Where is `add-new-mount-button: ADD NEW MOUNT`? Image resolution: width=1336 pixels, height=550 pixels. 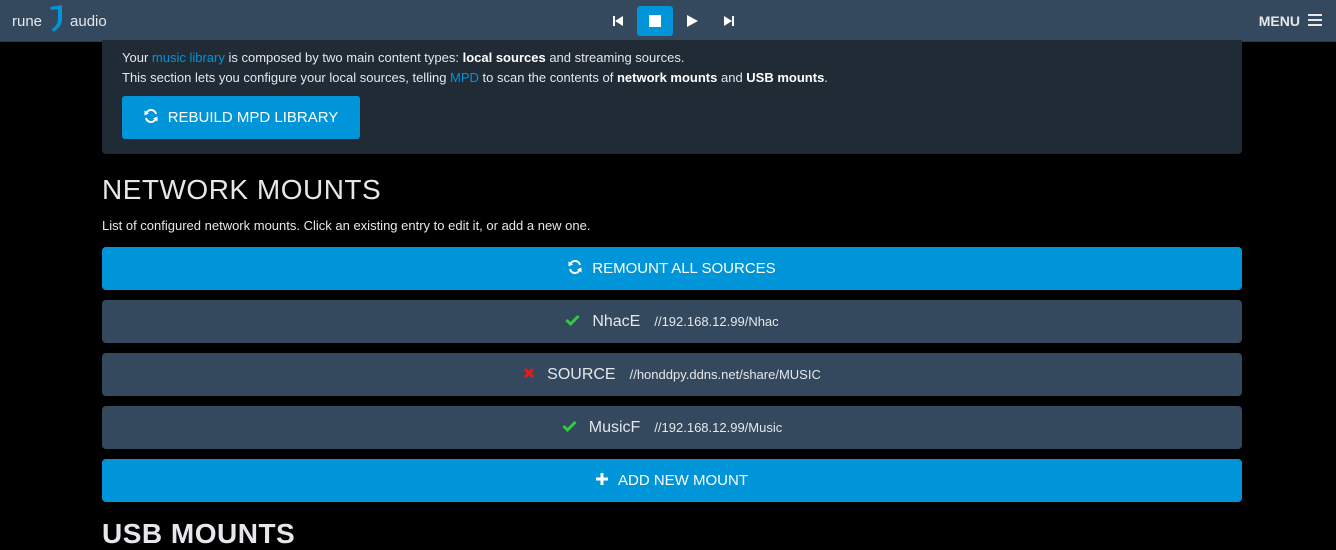 add-new-mount-button: ADD NEW MOUNT is located at coordinates (672, 480).